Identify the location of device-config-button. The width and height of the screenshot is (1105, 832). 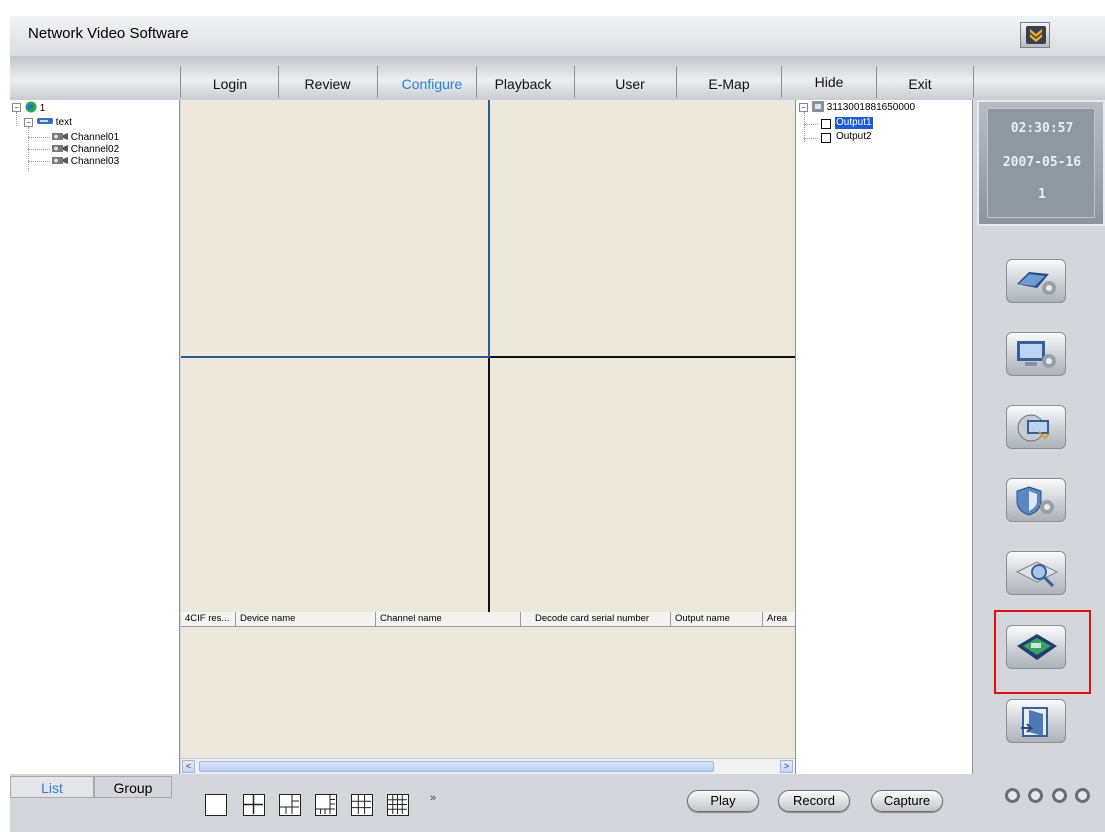
(1036, 281).